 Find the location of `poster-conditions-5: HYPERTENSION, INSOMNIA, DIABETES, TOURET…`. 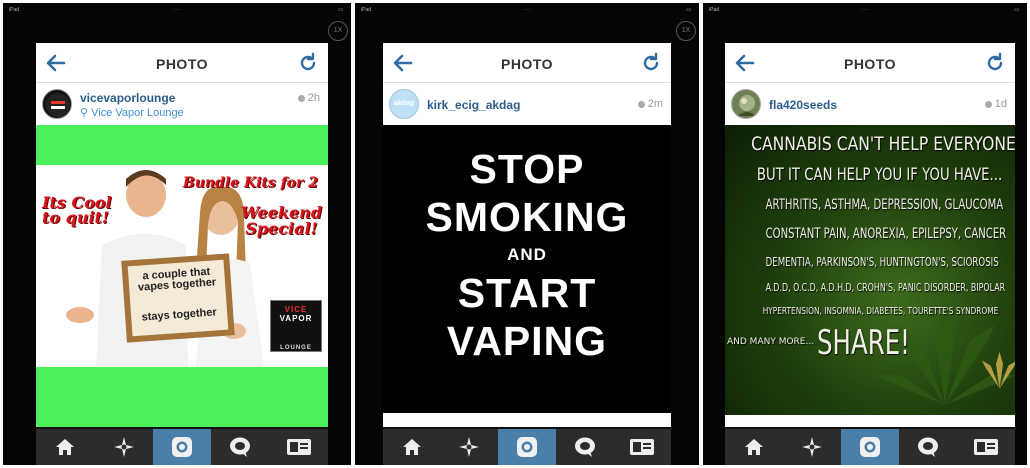

poster-conditions-5: HYPERTENSION, INSOMNIA, DIABETES, TOURET… is located at coordinates (880, 311).